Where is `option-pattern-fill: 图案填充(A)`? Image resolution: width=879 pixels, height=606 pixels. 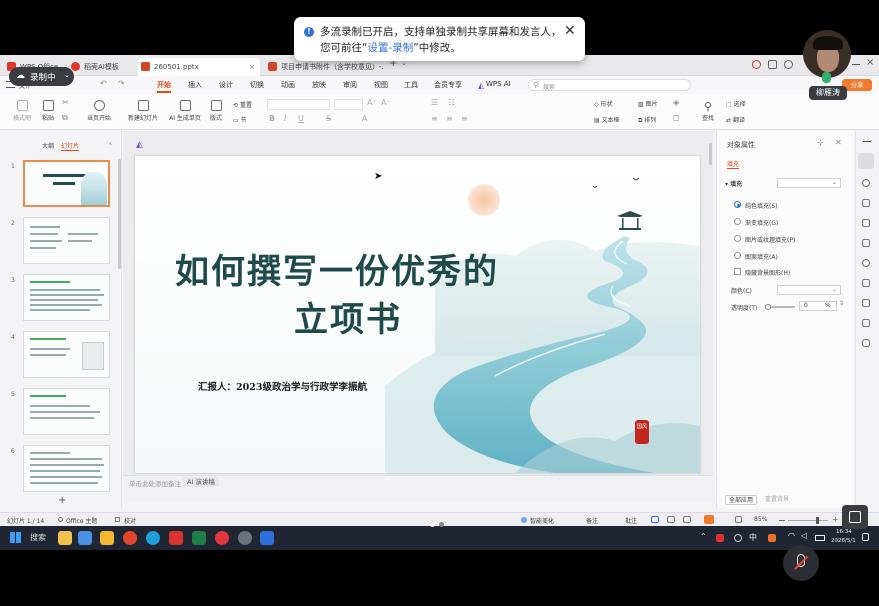
option-pattern-fill: 图案填充(A) is located at coordinates (761, 256).